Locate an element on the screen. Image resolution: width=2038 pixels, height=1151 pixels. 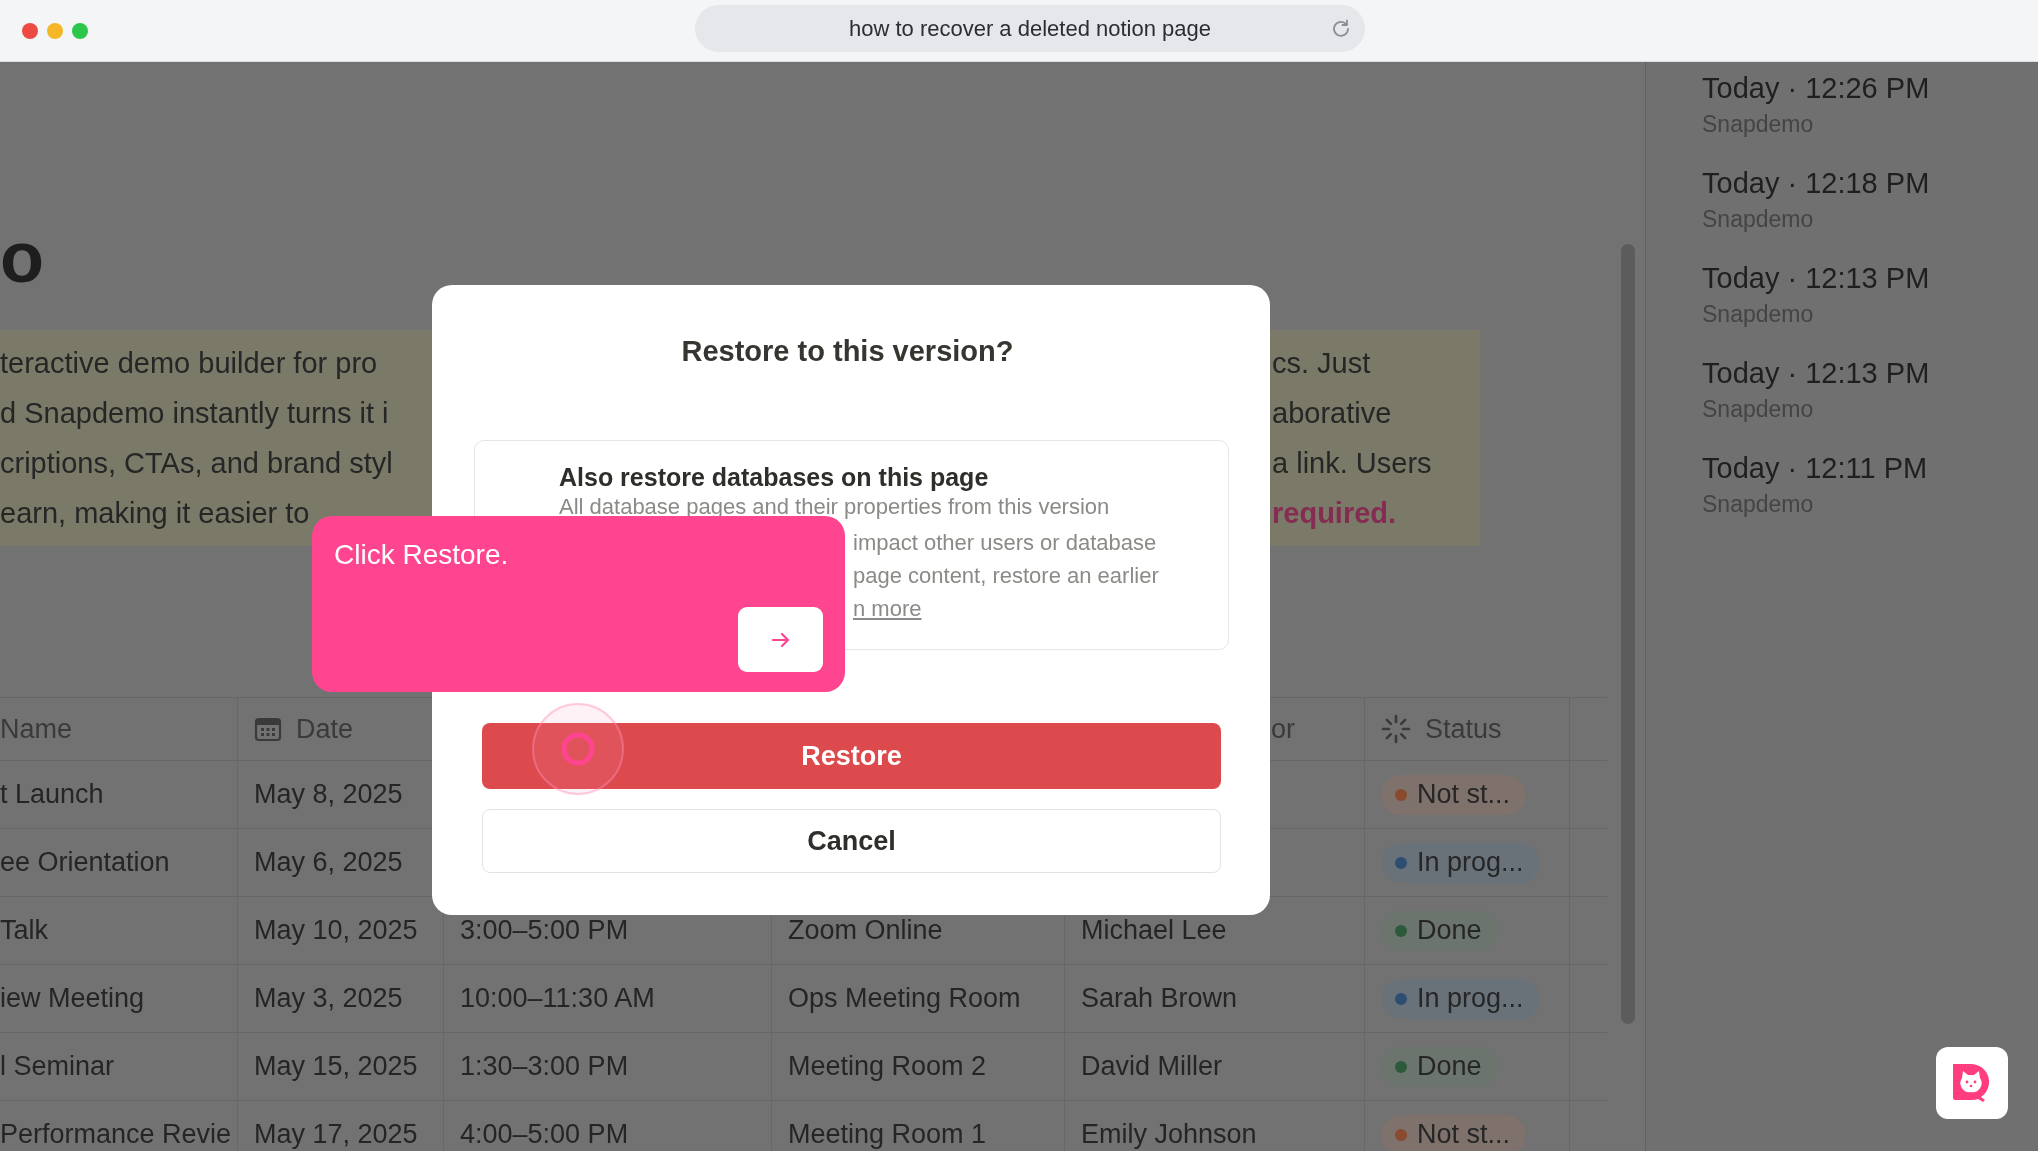
minimize-window-button is located at coordinates (55, 30).